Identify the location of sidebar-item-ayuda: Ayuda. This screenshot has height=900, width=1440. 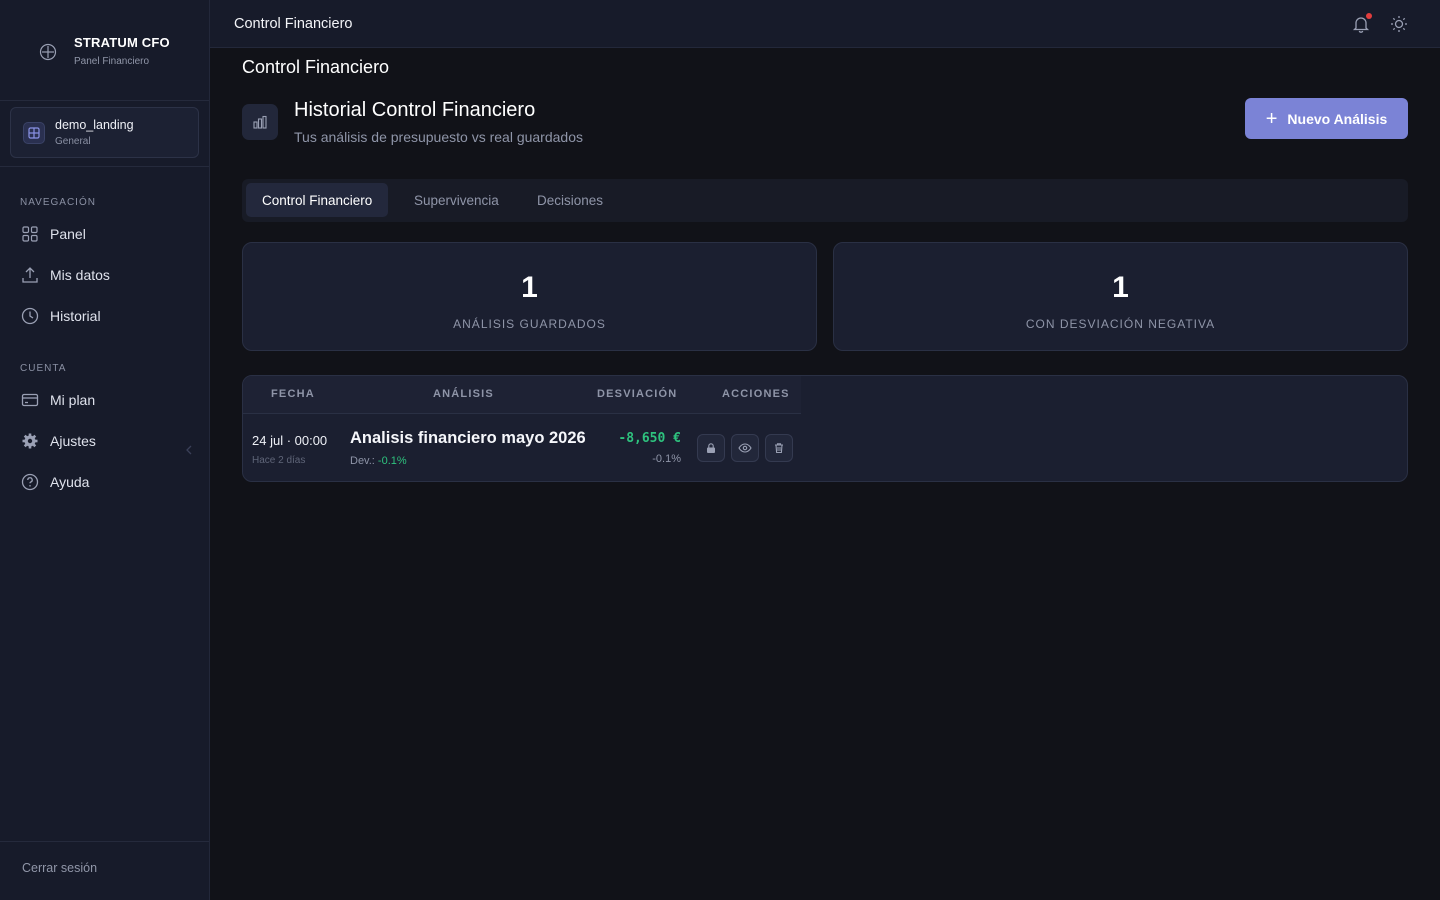
(54, 482).